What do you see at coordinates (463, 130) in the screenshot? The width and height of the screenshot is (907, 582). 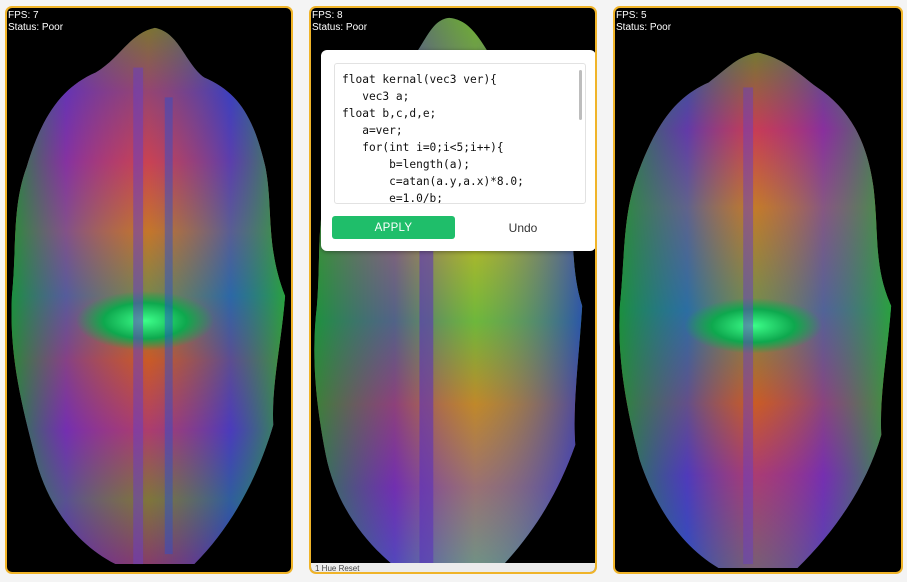 I see `code-line: a=ver;` at bounding box center [463, 130].